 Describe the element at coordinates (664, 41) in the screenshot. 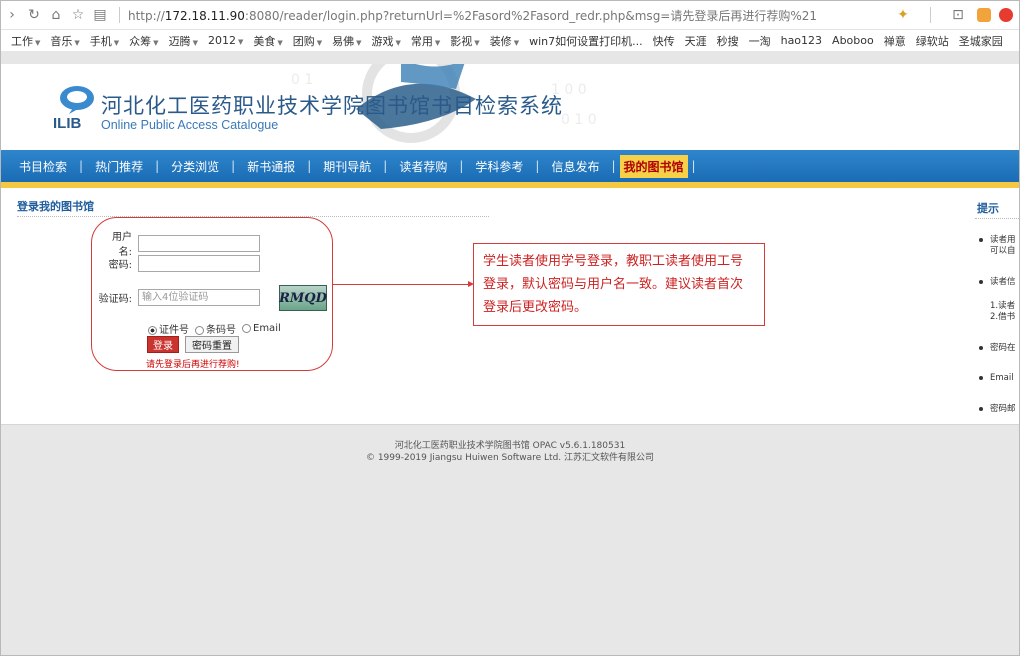

I see `bookmark: 快传` at that location.